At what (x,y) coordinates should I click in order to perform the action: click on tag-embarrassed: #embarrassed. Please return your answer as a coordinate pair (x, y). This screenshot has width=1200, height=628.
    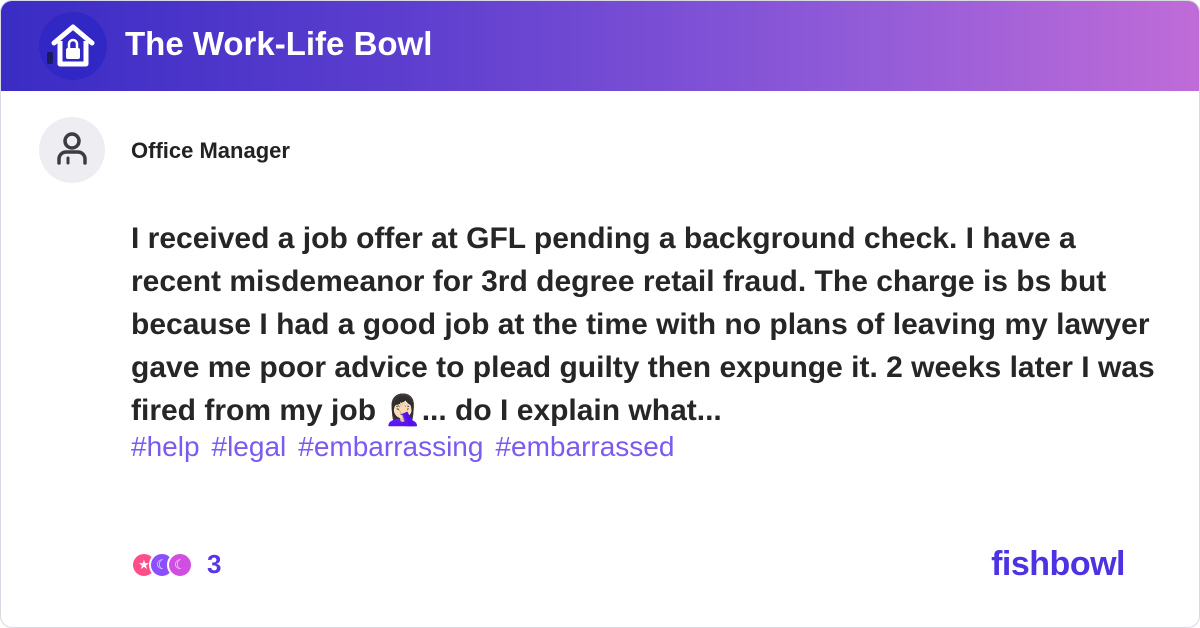
    Looking at the image, I should click on (584, 447).